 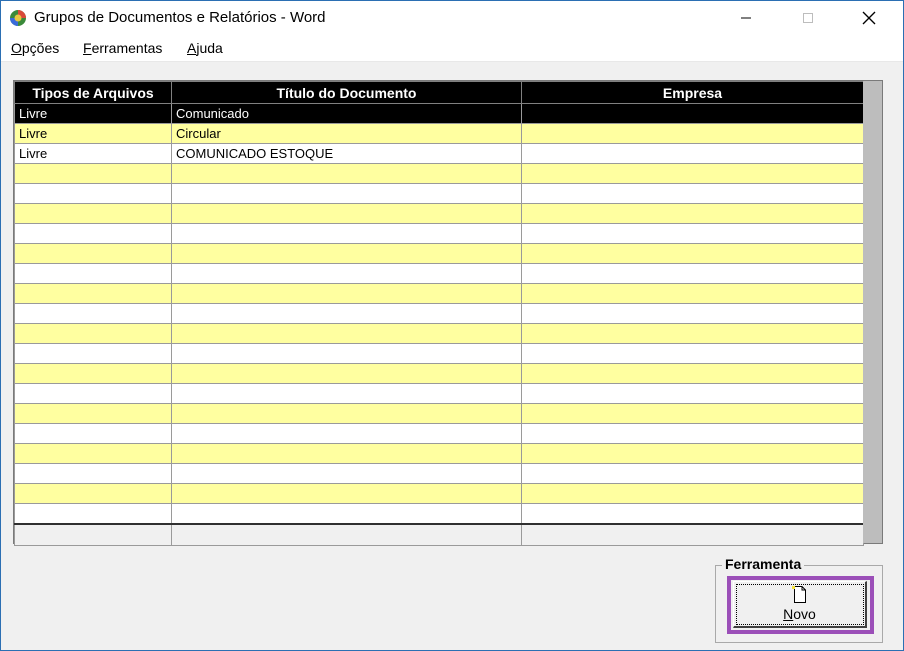 What do you see at coordinates (872, 312) in the screenshot?
I see `grid-scroll-area` at bounding box center [872, 312].